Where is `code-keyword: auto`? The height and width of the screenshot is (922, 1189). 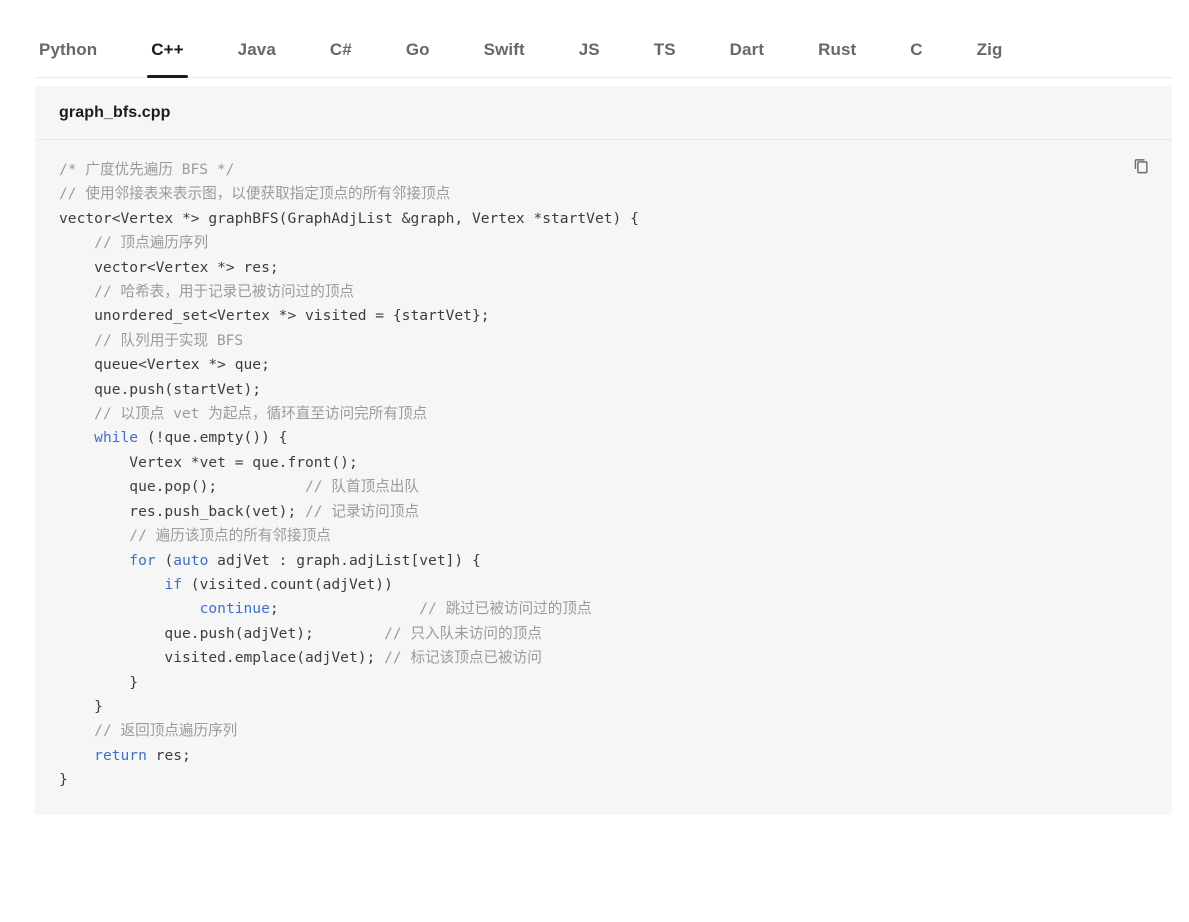
code-keyword: auto is located at coordinates (191, 560).